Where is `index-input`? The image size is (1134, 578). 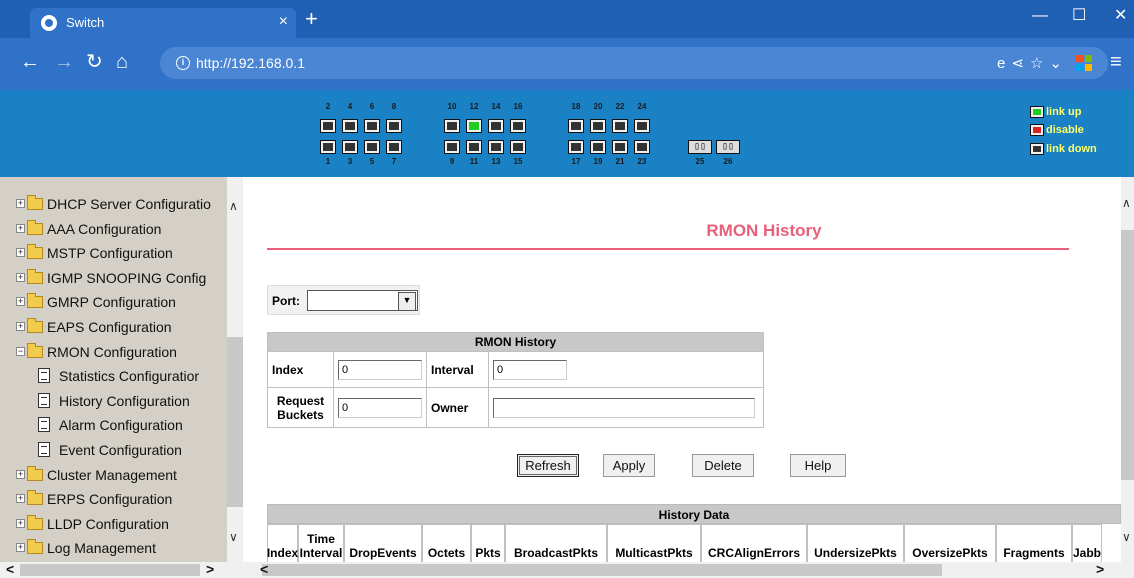
index-input is located at coordinates (380, 369).